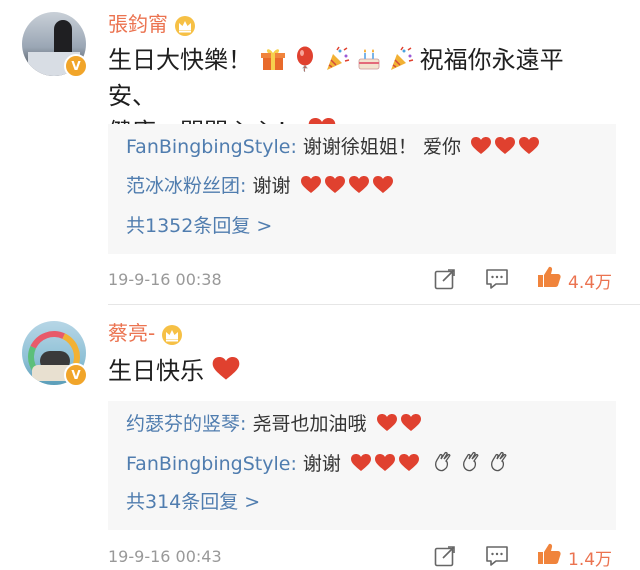 This screenshot has height=570, width=640. Describe the element at coordinates (332, 147) in the screenshot. I see `reply-item: FanBingbingStyle: 谢谢徐姐姐！ 爱你` at that location.